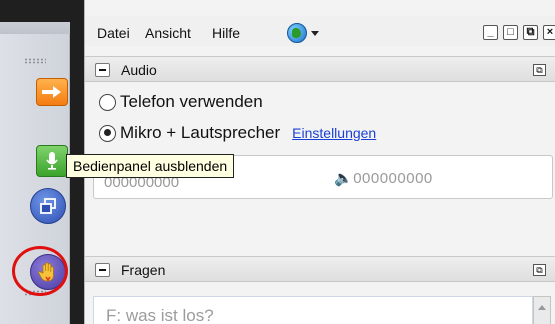  I want to click on option-telefon: Telefon verwenden, so click(181, 102).